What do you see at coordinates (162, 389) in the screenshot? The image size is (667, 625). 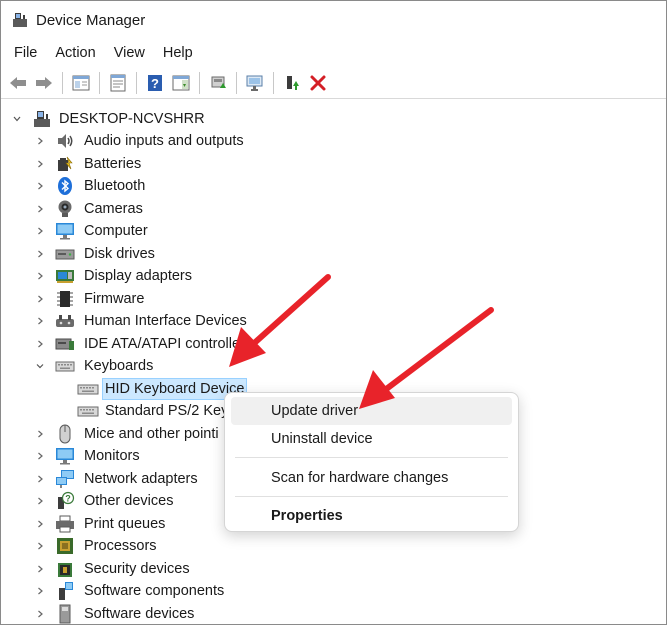 I see `tree-item-hid-keyboard-device: HID Keyboard Device` at bounding box center [162, 389].